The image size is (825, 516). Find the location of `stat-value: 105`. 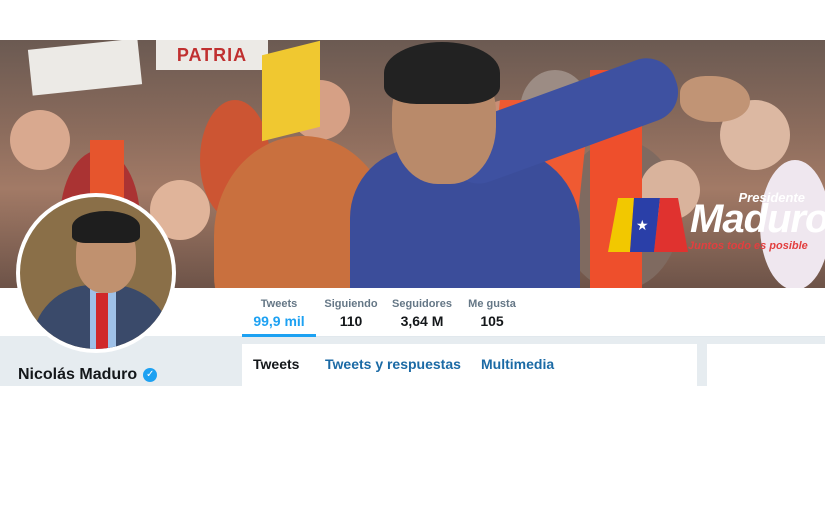

stat-value: 105 is located at coordinates (492, 321).